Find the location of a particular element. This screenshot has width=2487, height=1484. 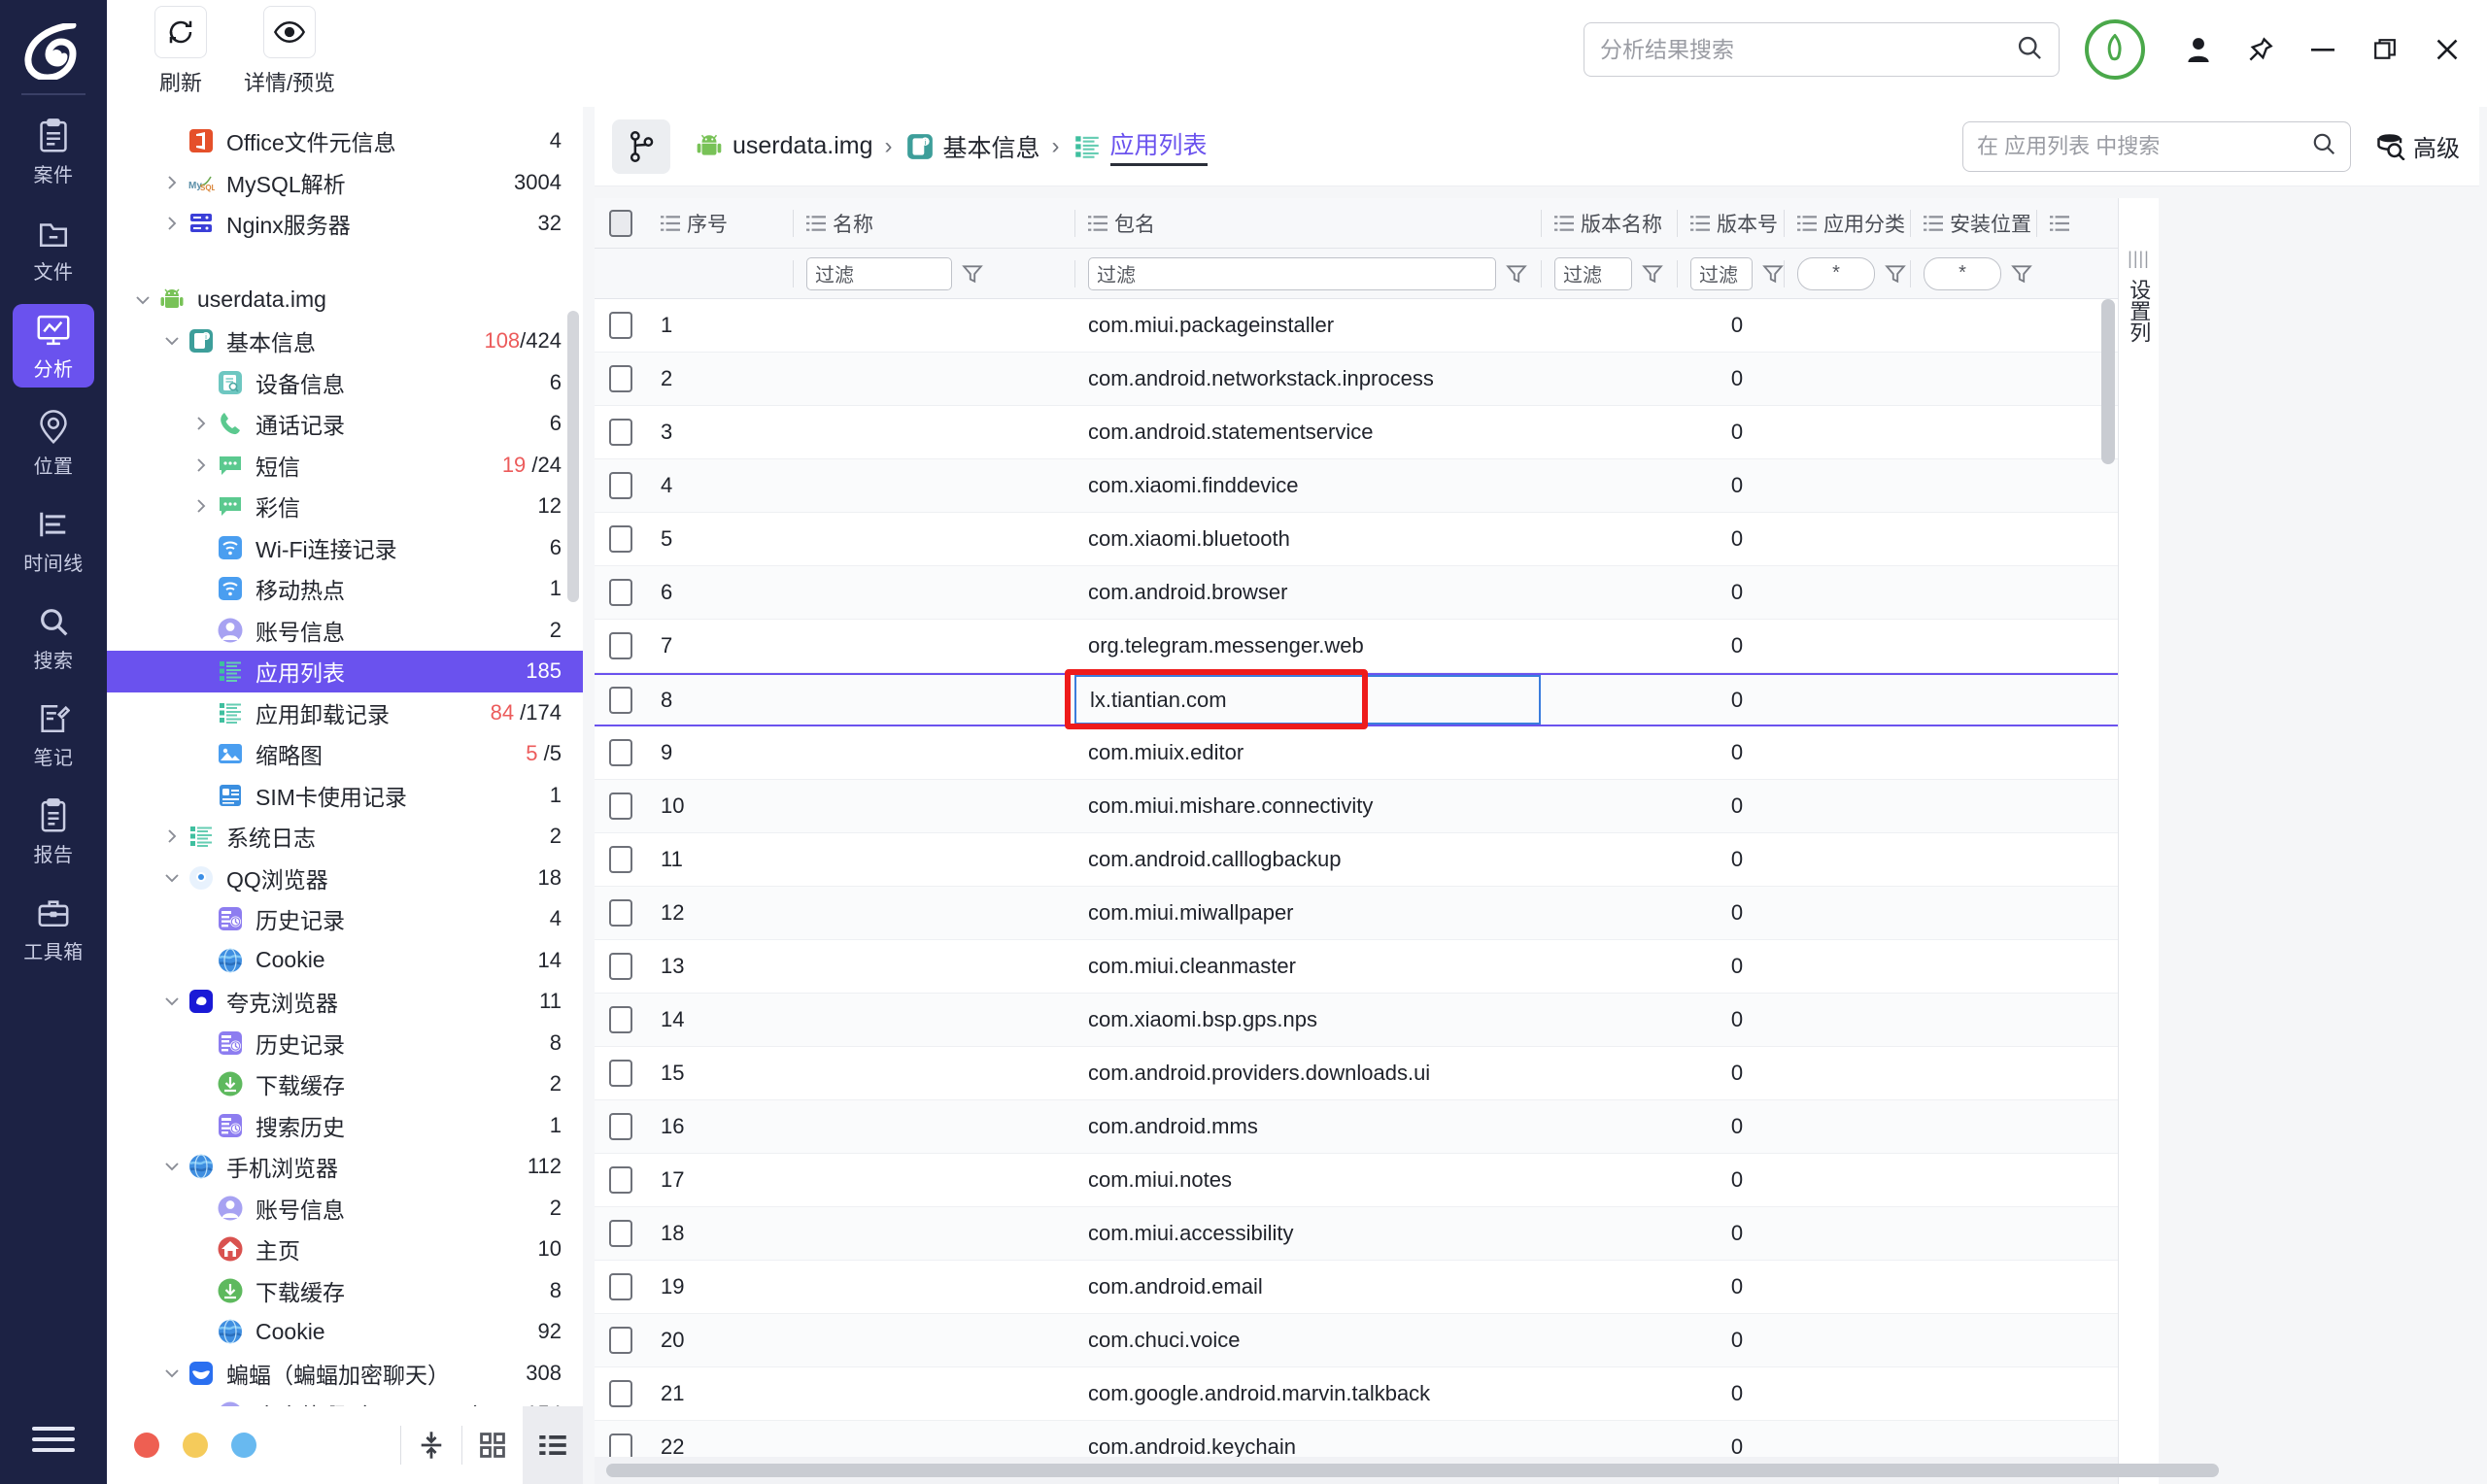

search-icon is located at coordinates (2029, 50).